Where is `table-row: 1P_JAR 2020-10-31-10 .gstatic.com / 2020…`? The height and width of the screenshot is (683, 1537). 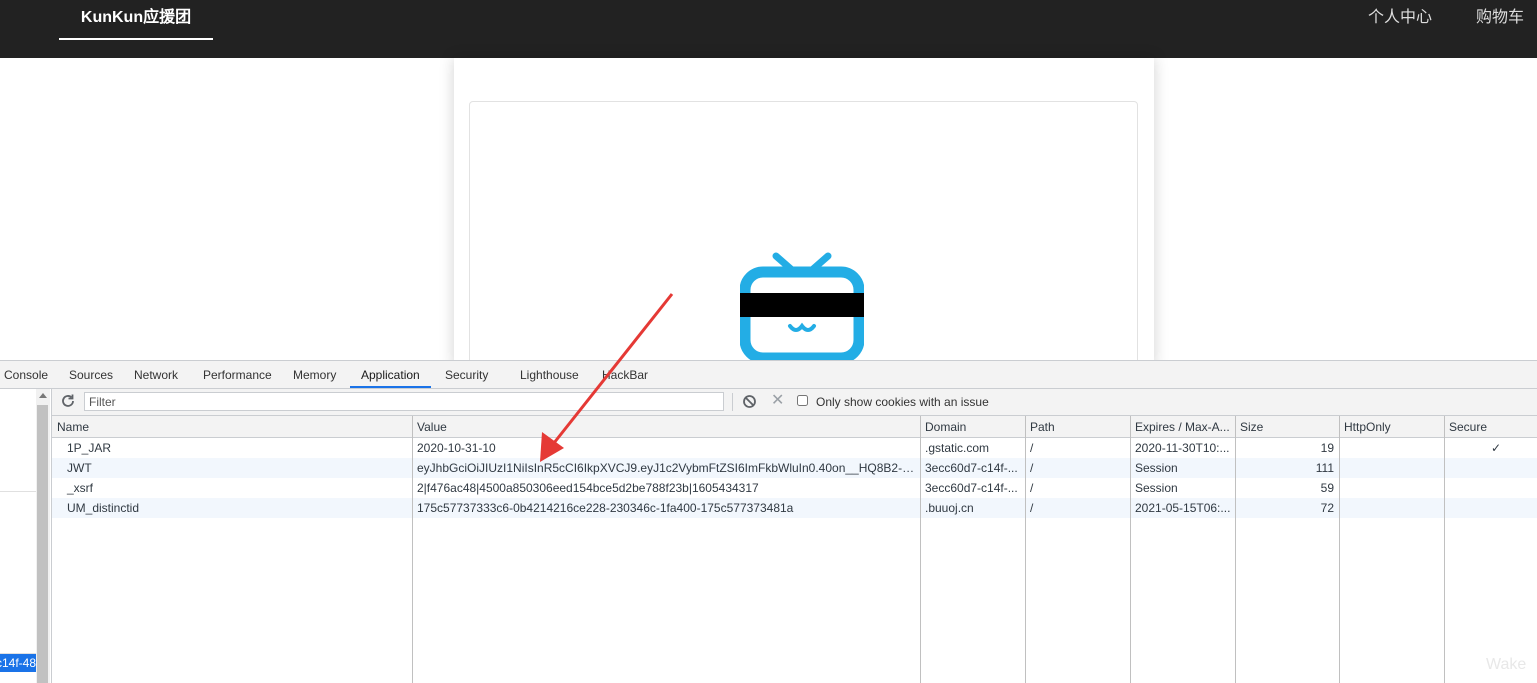 table-row: 1P_JAR 2020-10-31-10 .gstatic.com / 2020… is located at coordinates (794, 448).